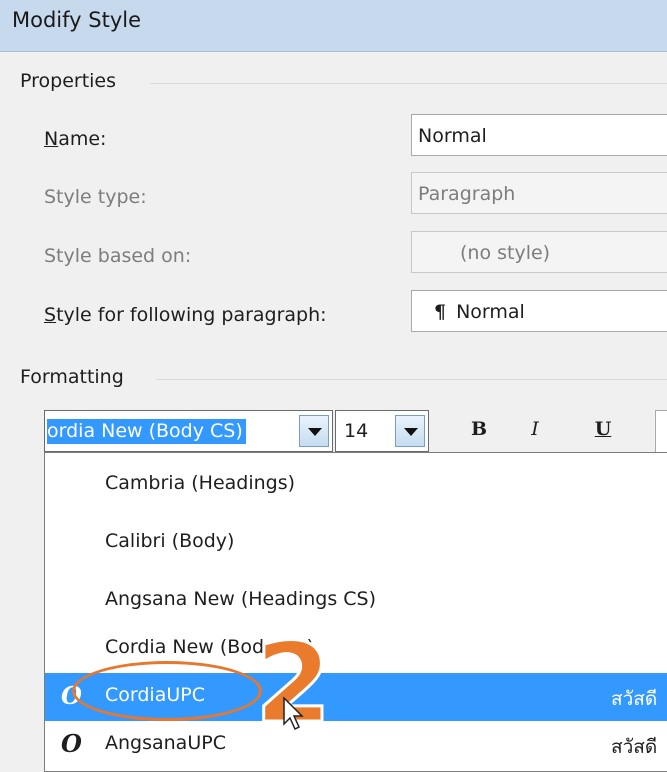 The height and width of the screenshot is (772, 667). What do you see at coordinates (95, 197) in the screenshot?
I see `style-type-label: Style type:` at bounding box center [95, 197].